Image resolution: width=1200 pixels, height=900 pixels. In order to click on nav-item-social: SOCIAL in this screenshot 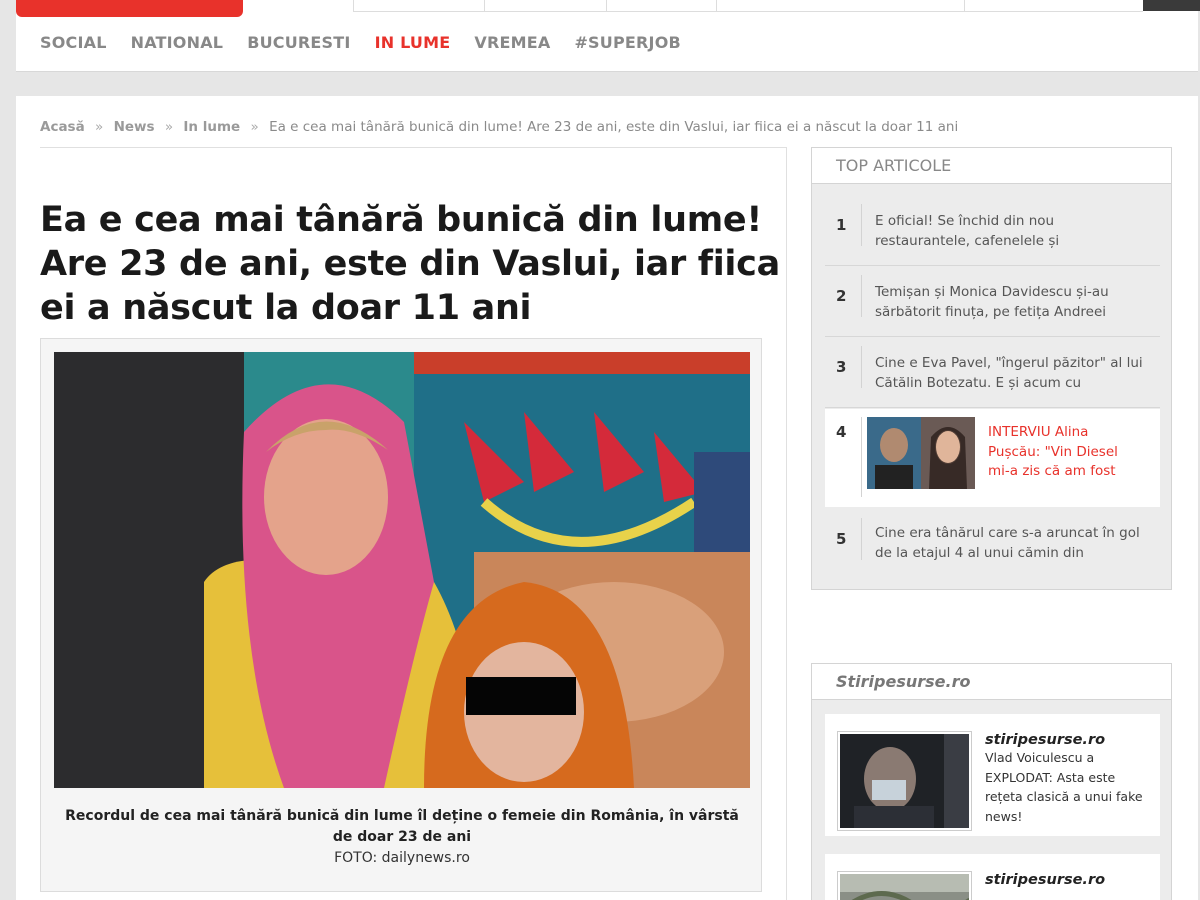, I will do `click(73, 42)`.